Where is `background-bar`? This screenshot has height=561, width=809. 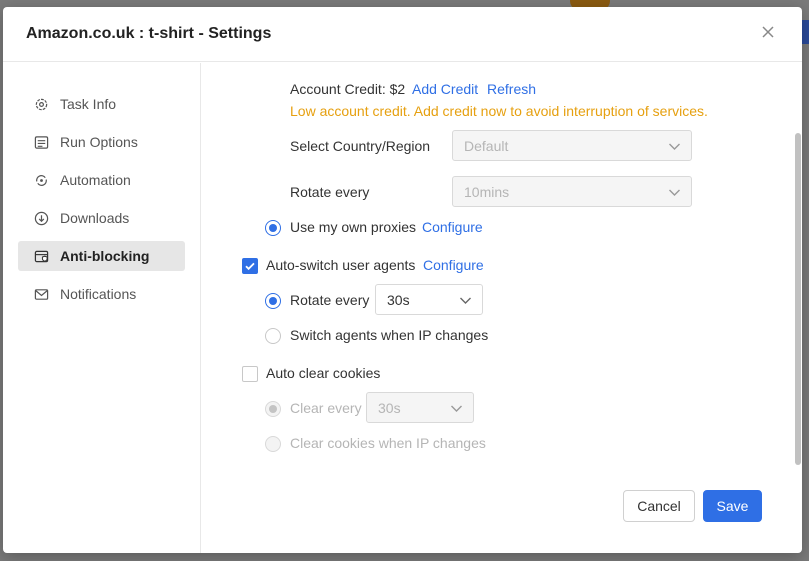
background-bar is located at coordinates (805, 32).